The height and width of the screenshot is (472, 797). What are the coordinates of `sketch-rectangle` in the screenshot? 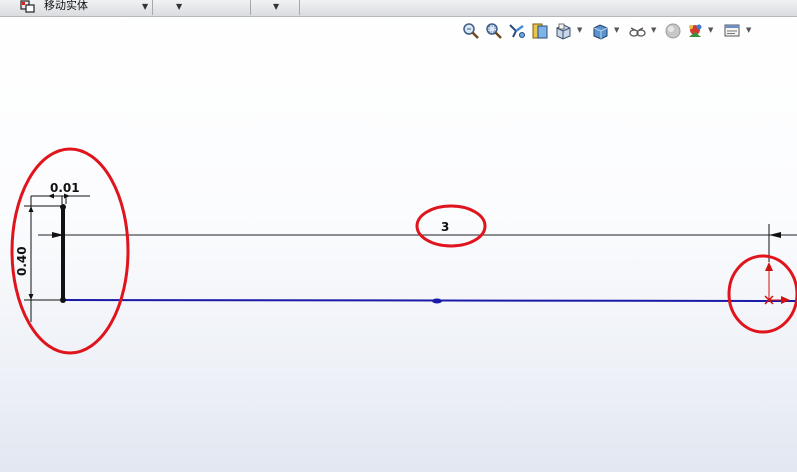 It's located at (63, 253).